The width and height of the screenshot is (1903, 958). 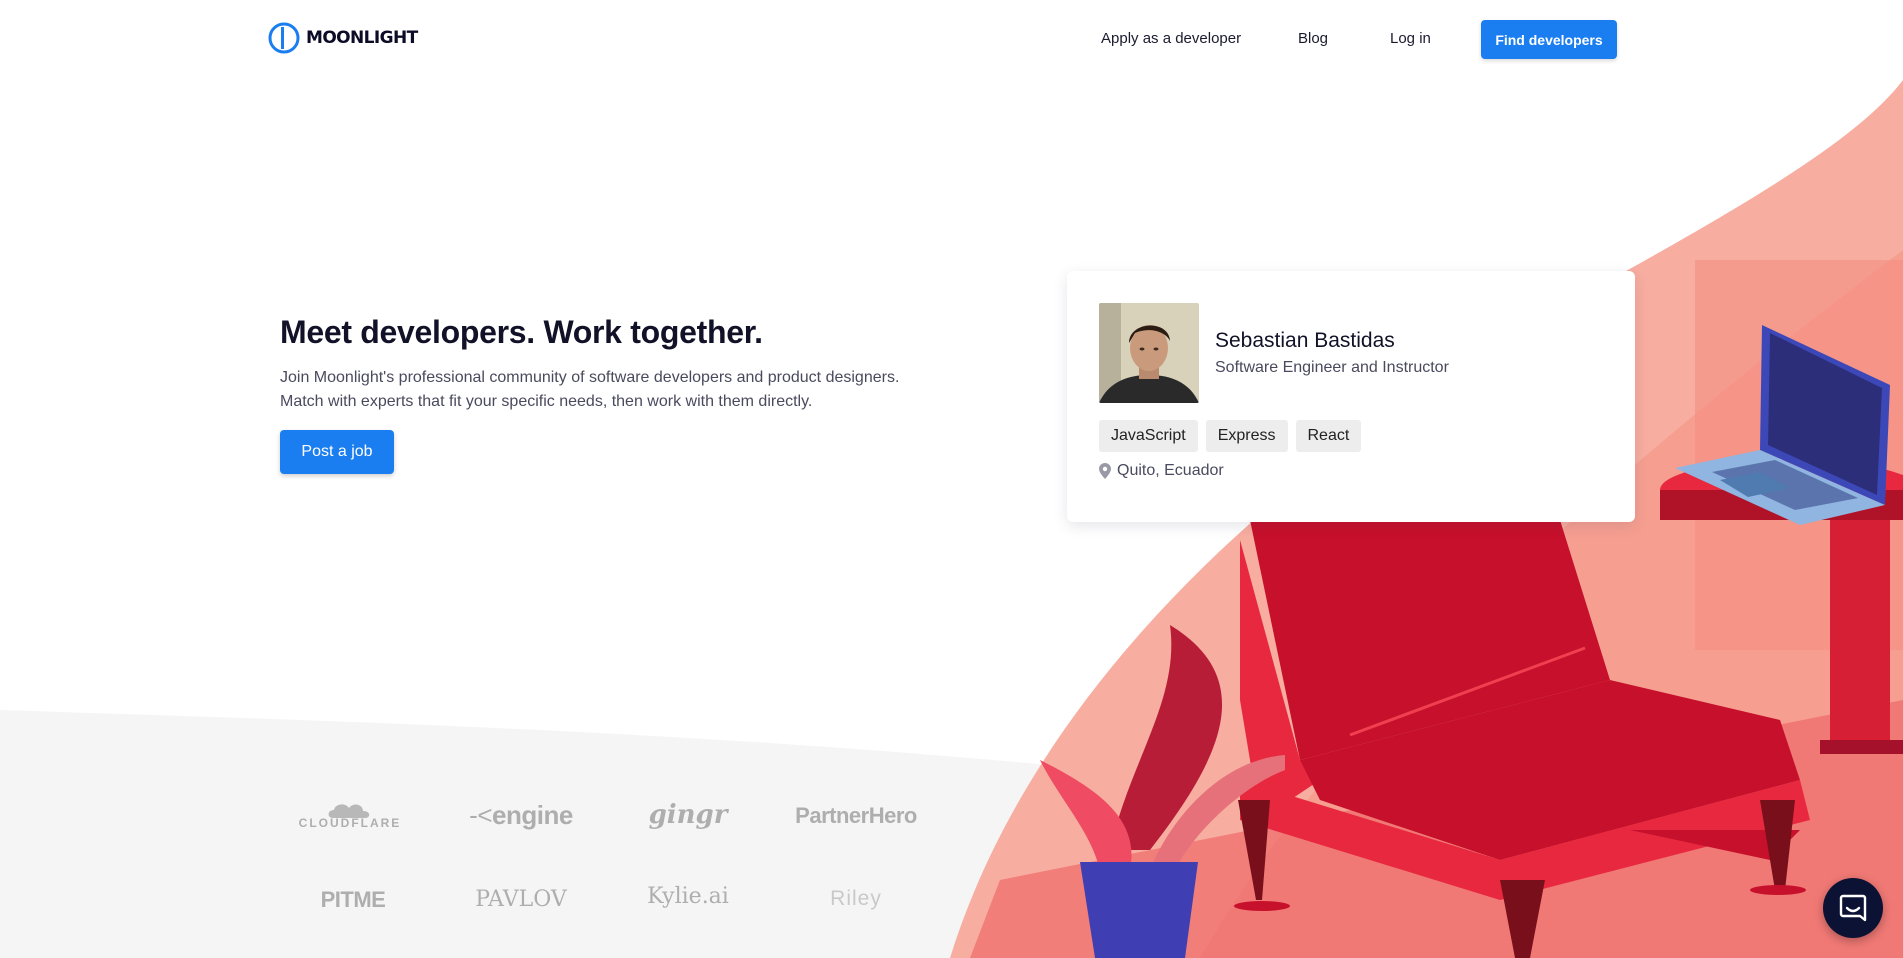 I want to click on hero-title: Meet developers. Work together., so click(x=521, y=332).